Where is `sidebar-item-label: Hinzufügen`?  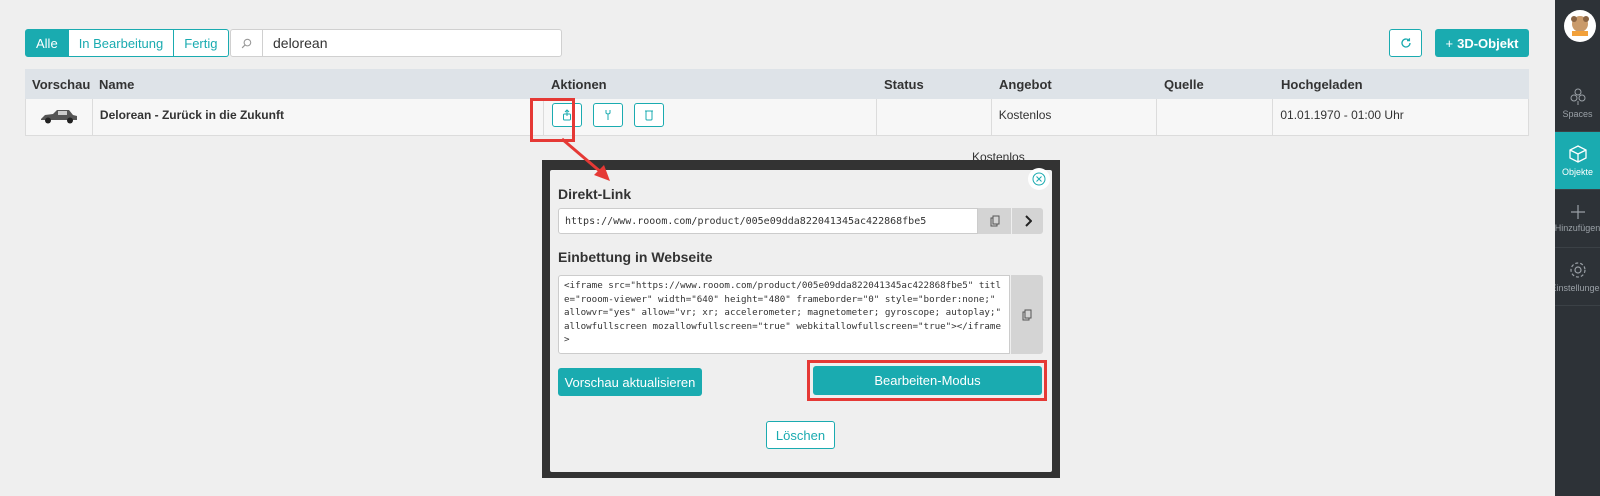
sidebar-item-label: Hinzufügen is located at coordinates (1577, 227).